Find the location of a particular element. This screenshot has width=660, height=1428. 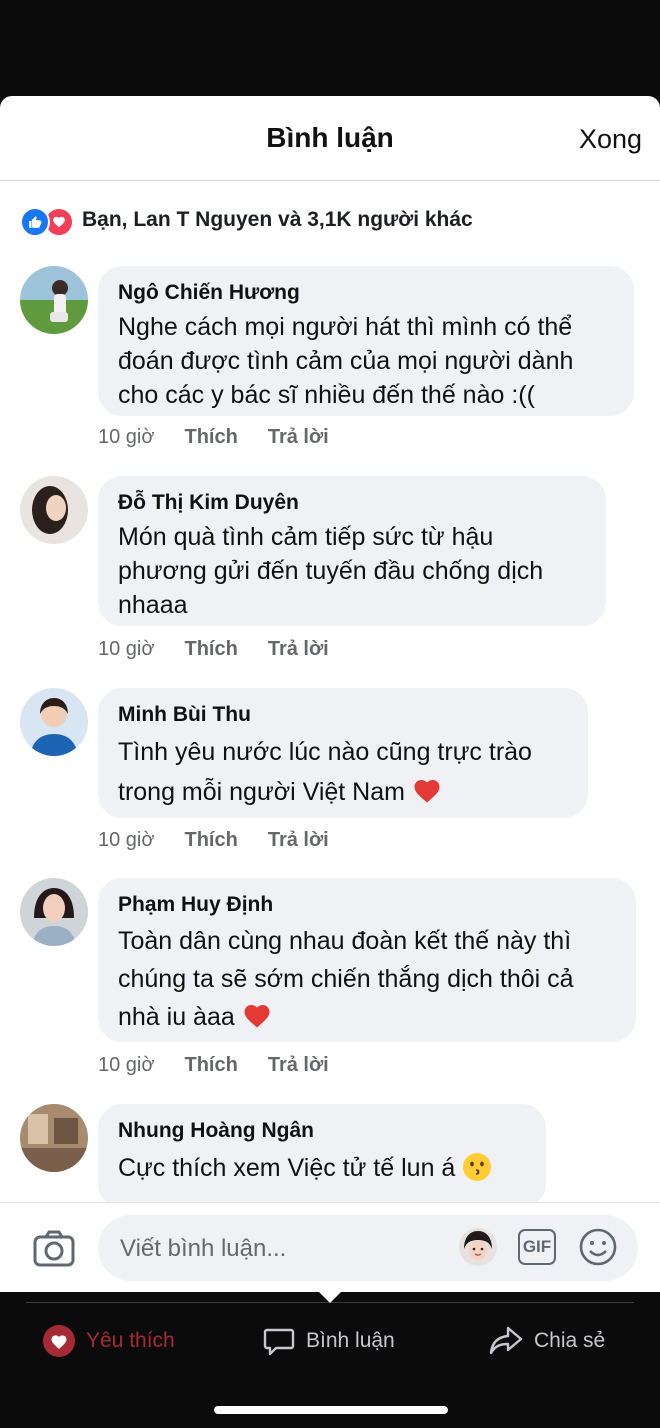

done-button: Xong is located at coordinates (610, 139).